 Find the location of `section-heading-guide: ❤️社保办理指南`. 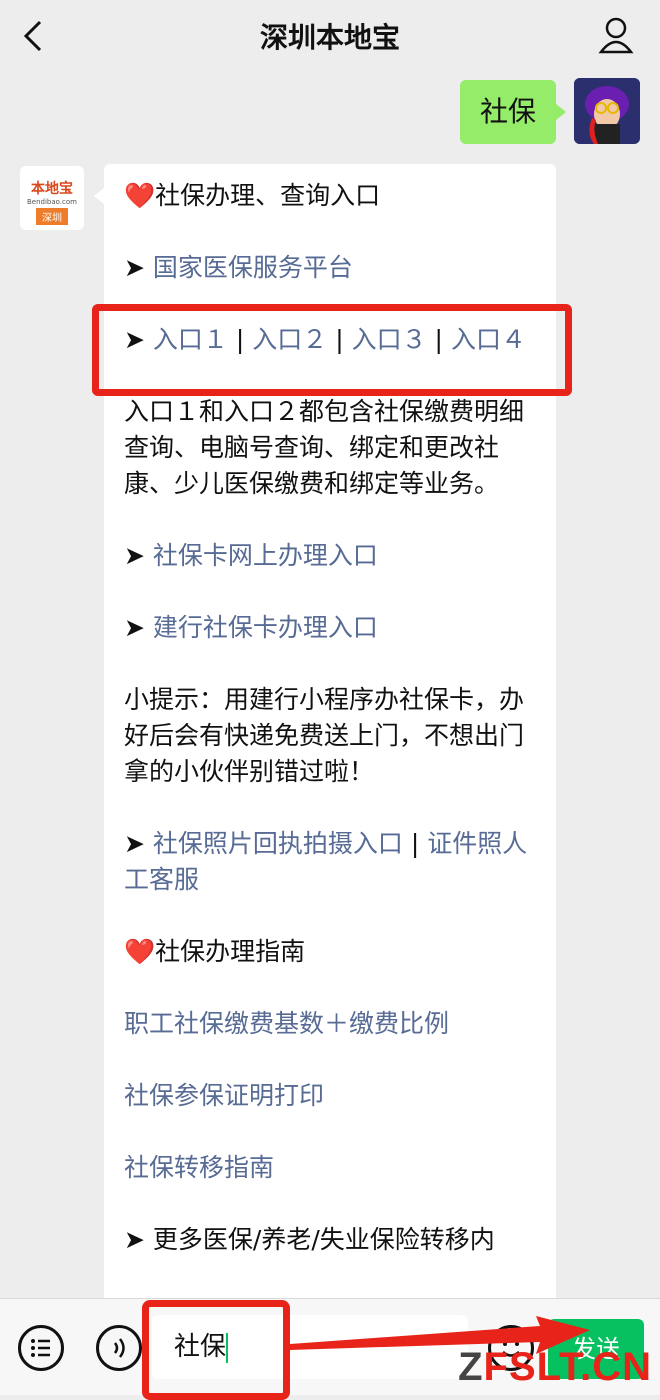

section-heading-guide: ❤️社保办理指南 is located at coordinates (330, 952).